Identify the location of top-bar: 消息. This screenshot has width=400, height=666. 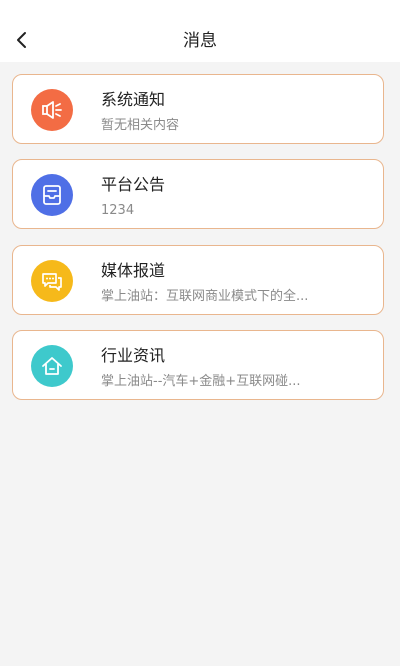
(200, 31).